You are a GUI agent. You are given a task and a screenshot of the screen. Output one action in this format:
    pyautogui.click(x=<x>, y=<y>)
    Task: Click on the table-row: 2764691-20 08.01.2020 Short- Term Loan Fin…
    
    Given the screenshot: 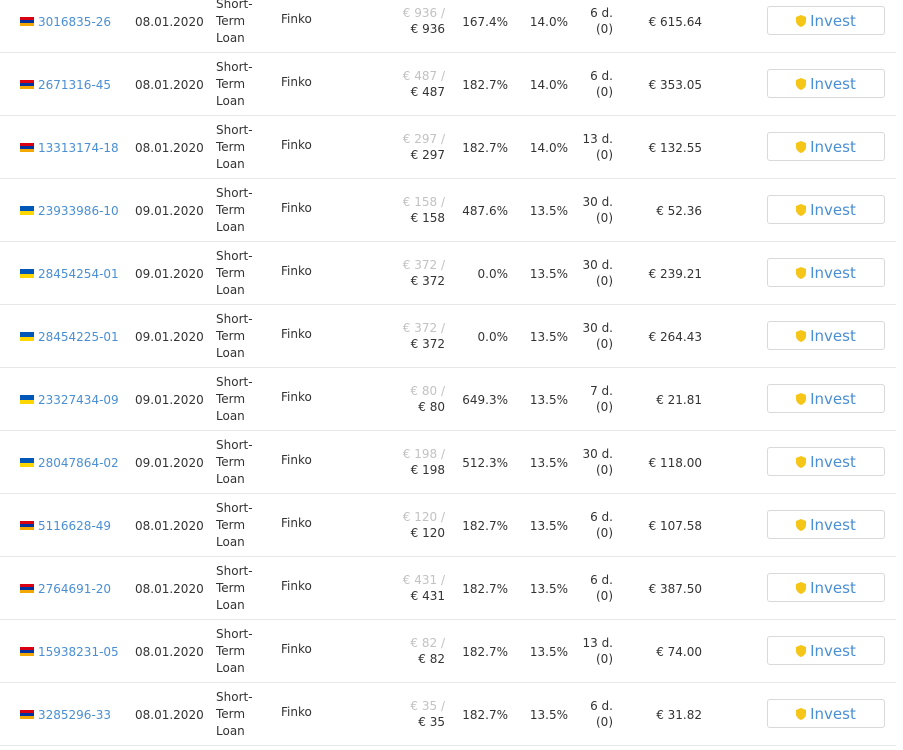 What is the action you would take?
    pyautogui.click(x=448, y=588)
    